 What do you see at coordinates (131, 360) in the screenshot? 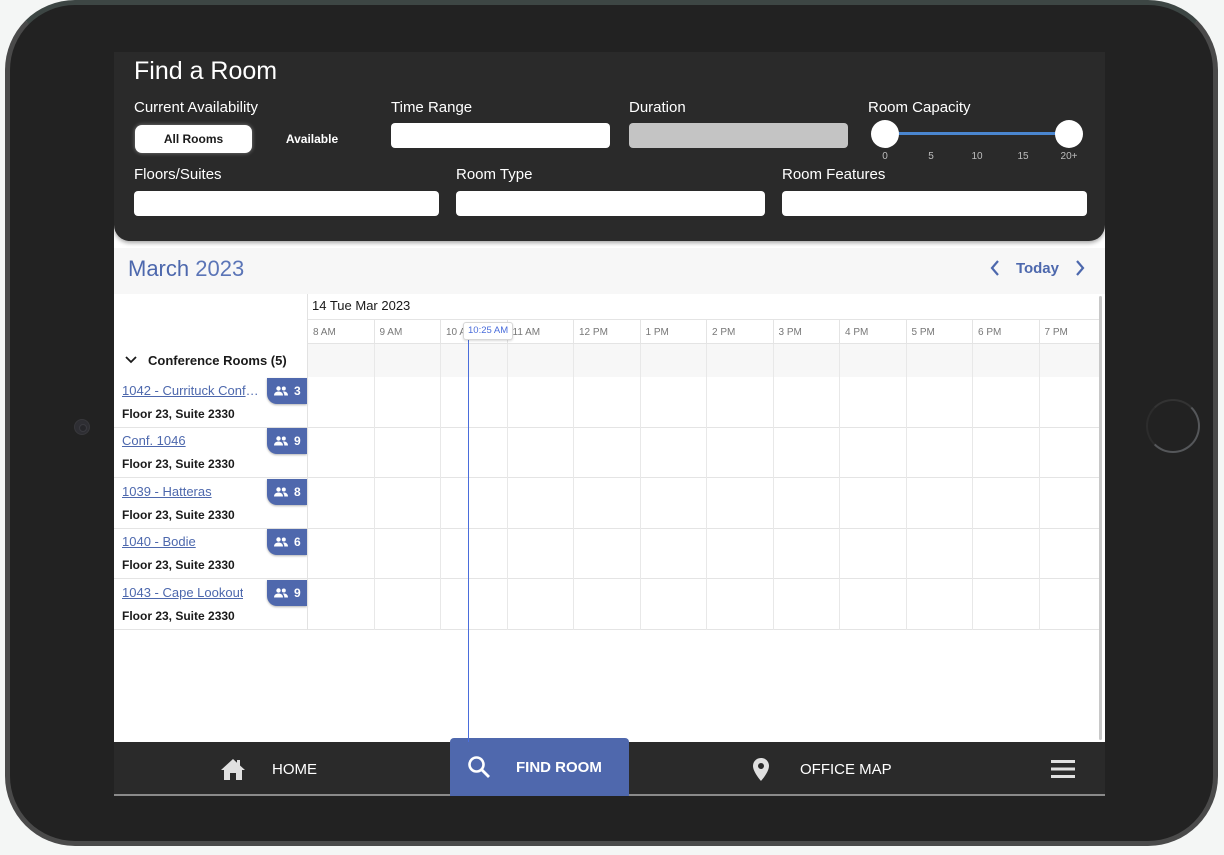
I see `chevron-down-icon` at bounding box center [131, 360].